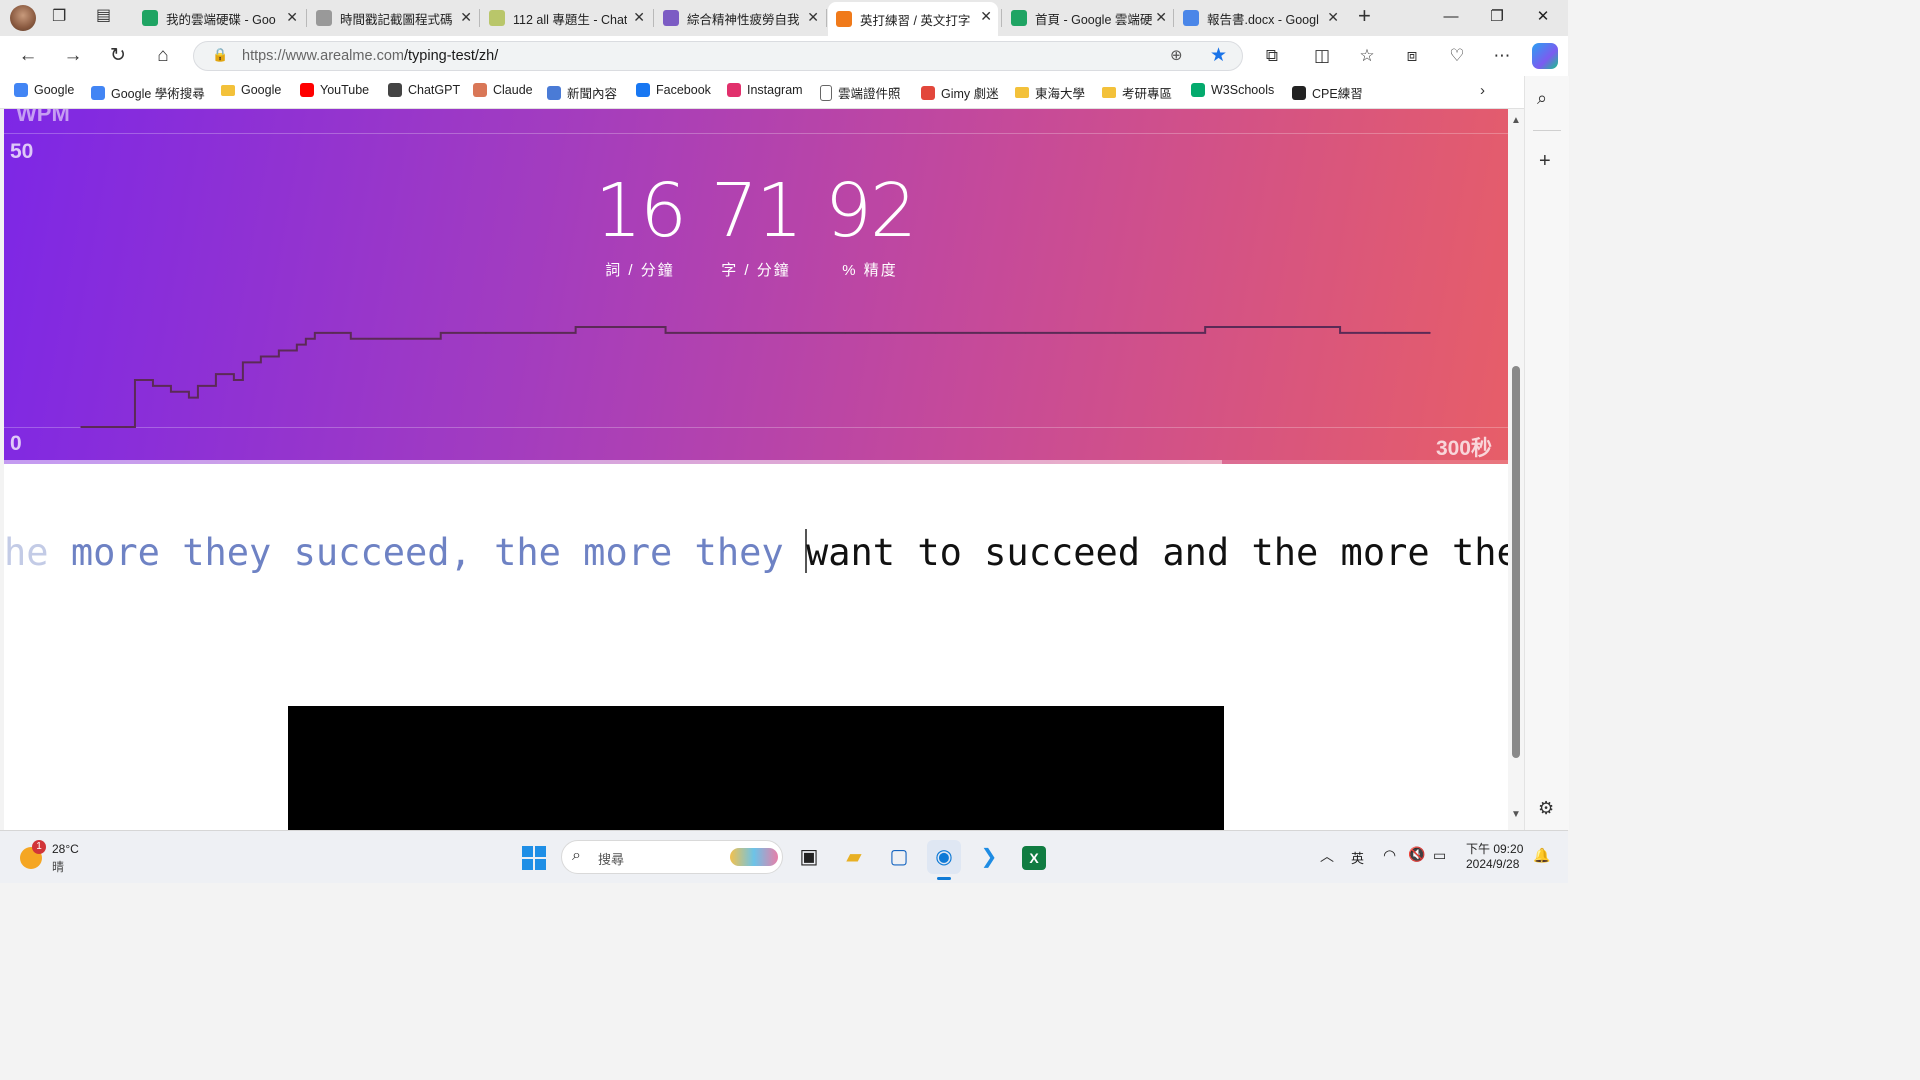 Image resolution: width=1920 pixels, height=1080 pixels. I want to click on scroll-up-arrow-icon: ▲, so click(1516, 120).